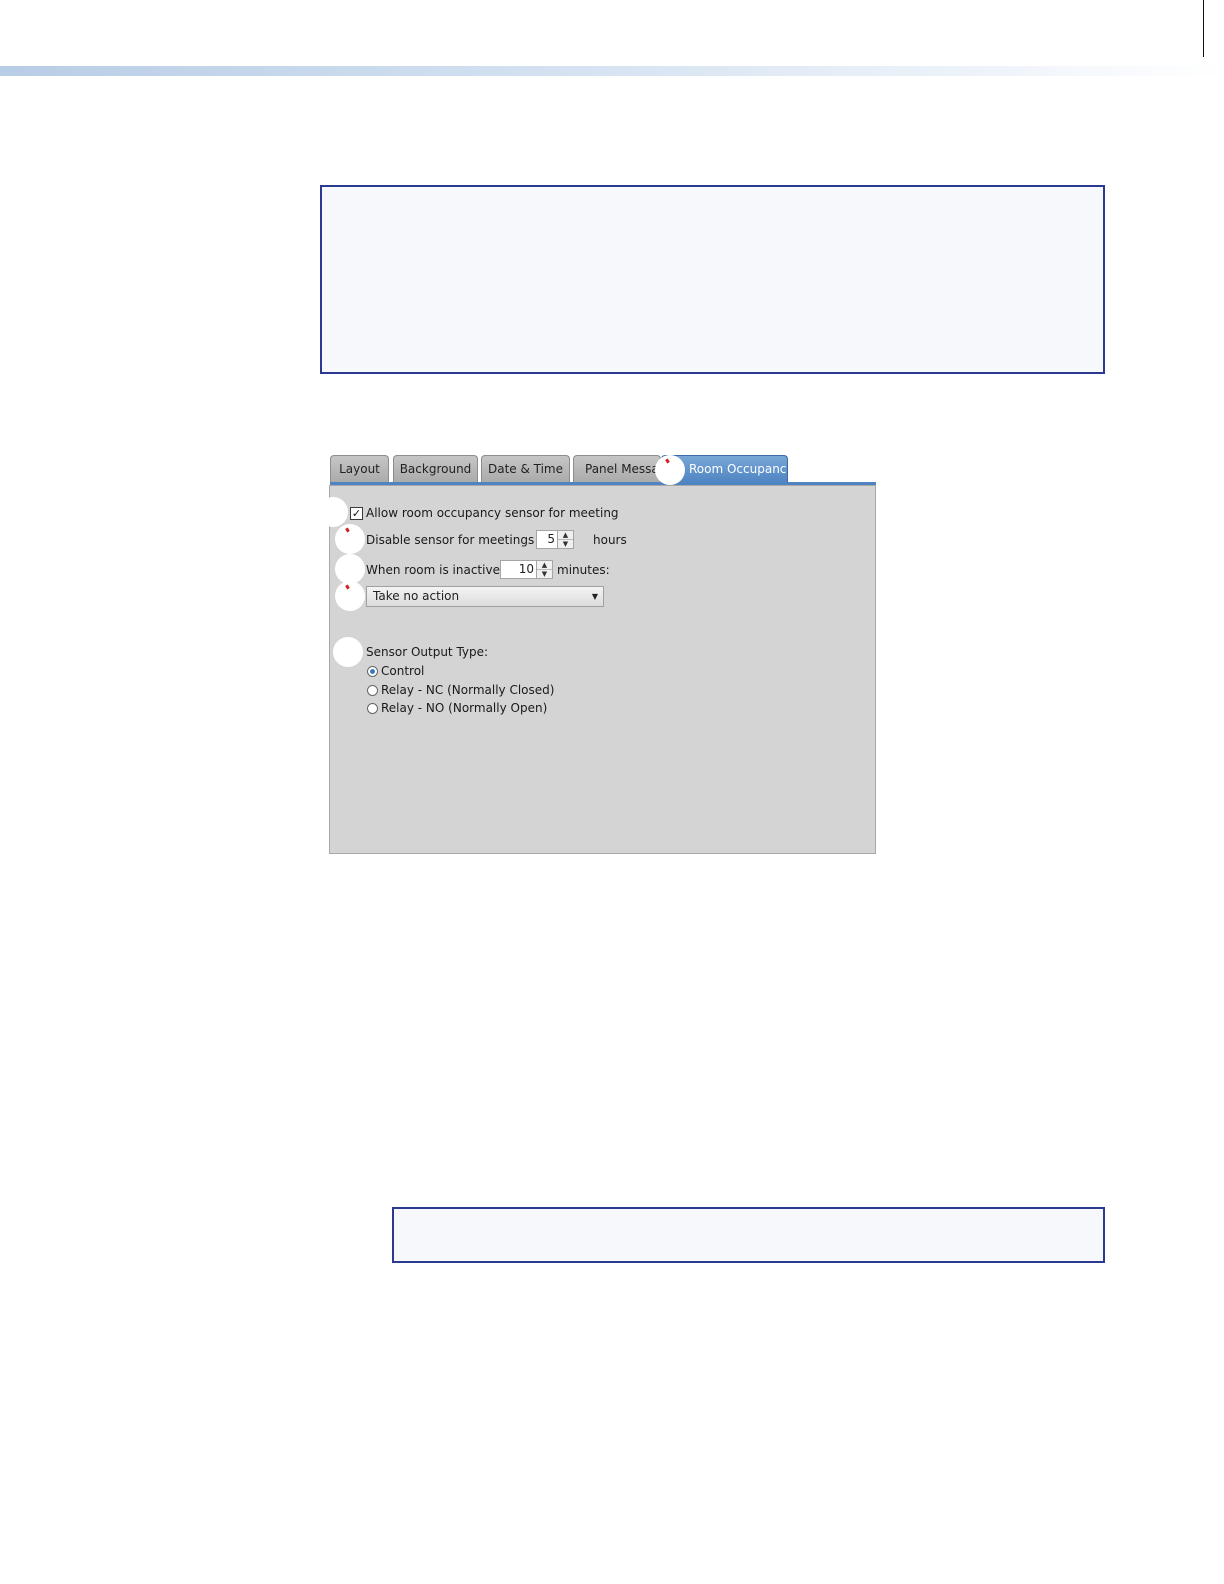  I want to click on inactive-action-value: Take no action, so click(416, 596).